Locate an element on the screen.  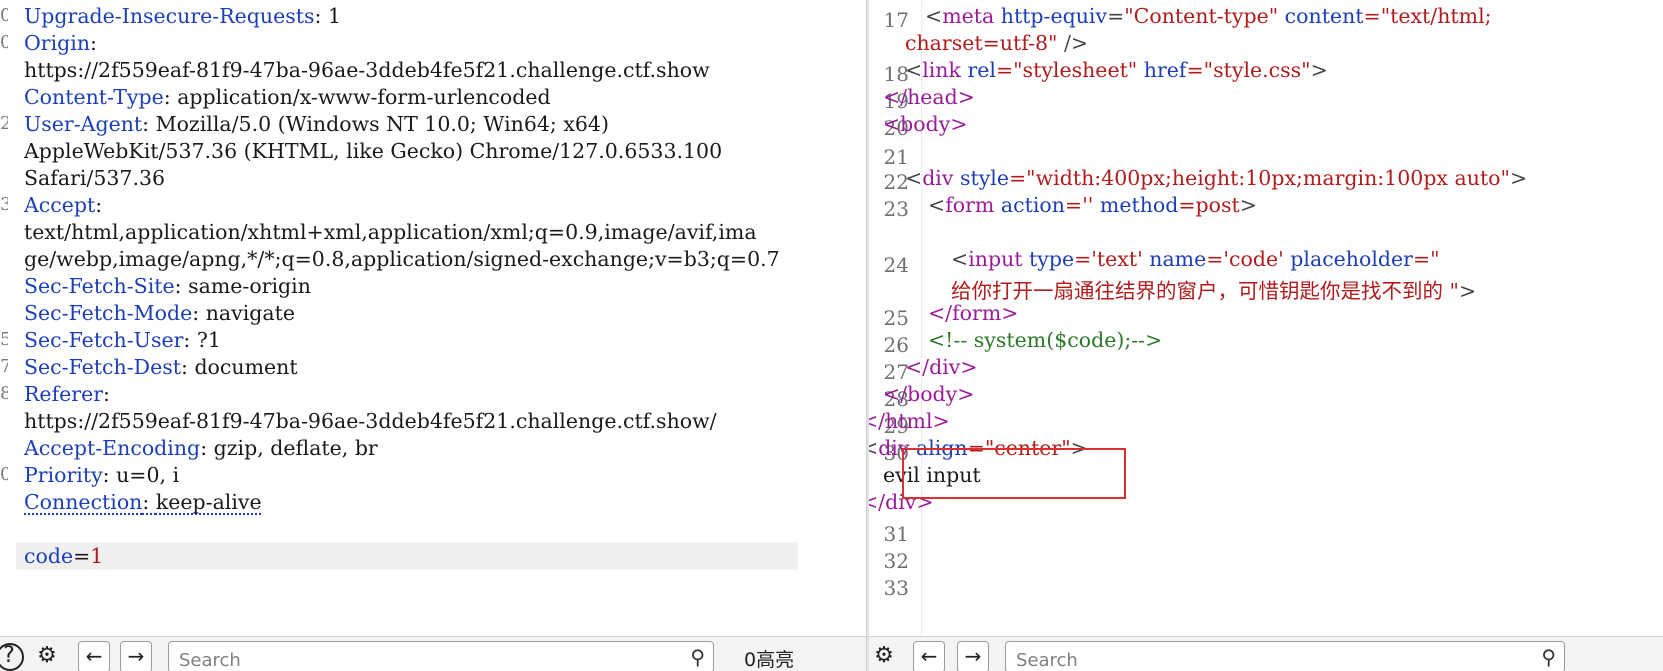
attr-name: http-equiv is located at coordinates (1051, 16).